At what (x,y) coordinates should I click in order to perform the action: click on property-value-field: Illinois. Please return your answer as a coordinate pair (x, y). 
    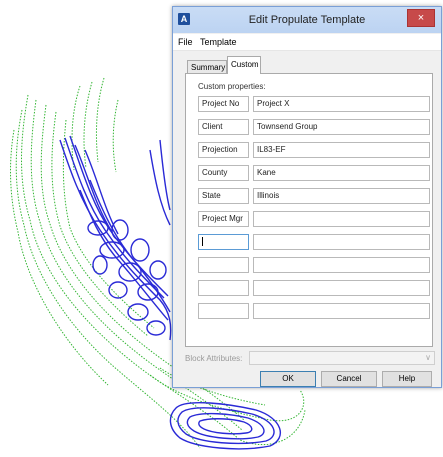
    Looking at the image, I should click on (341, 196).